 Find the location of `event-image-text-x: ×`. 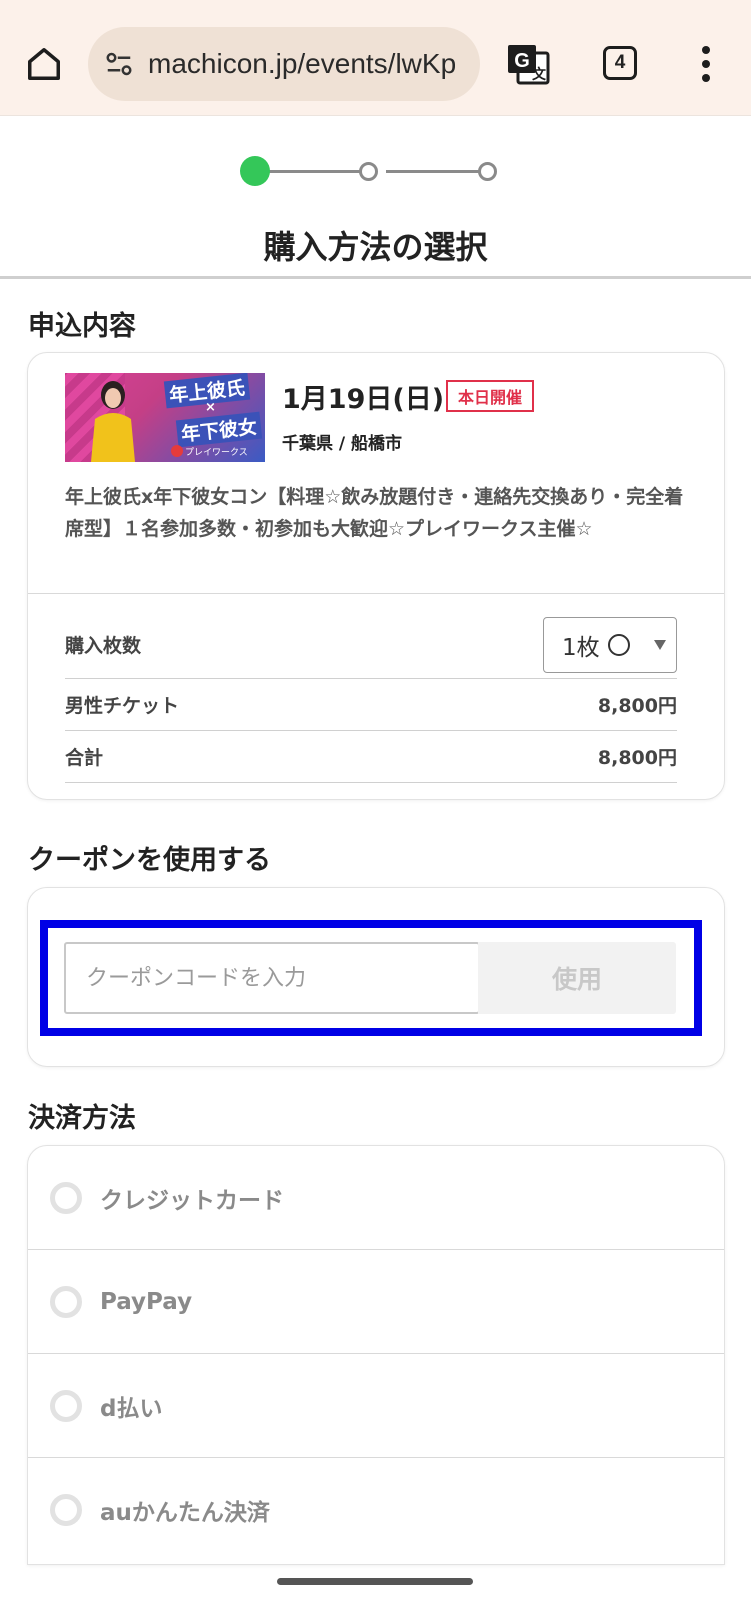

event-image-text-x: × is located at coordinates (210, 407).